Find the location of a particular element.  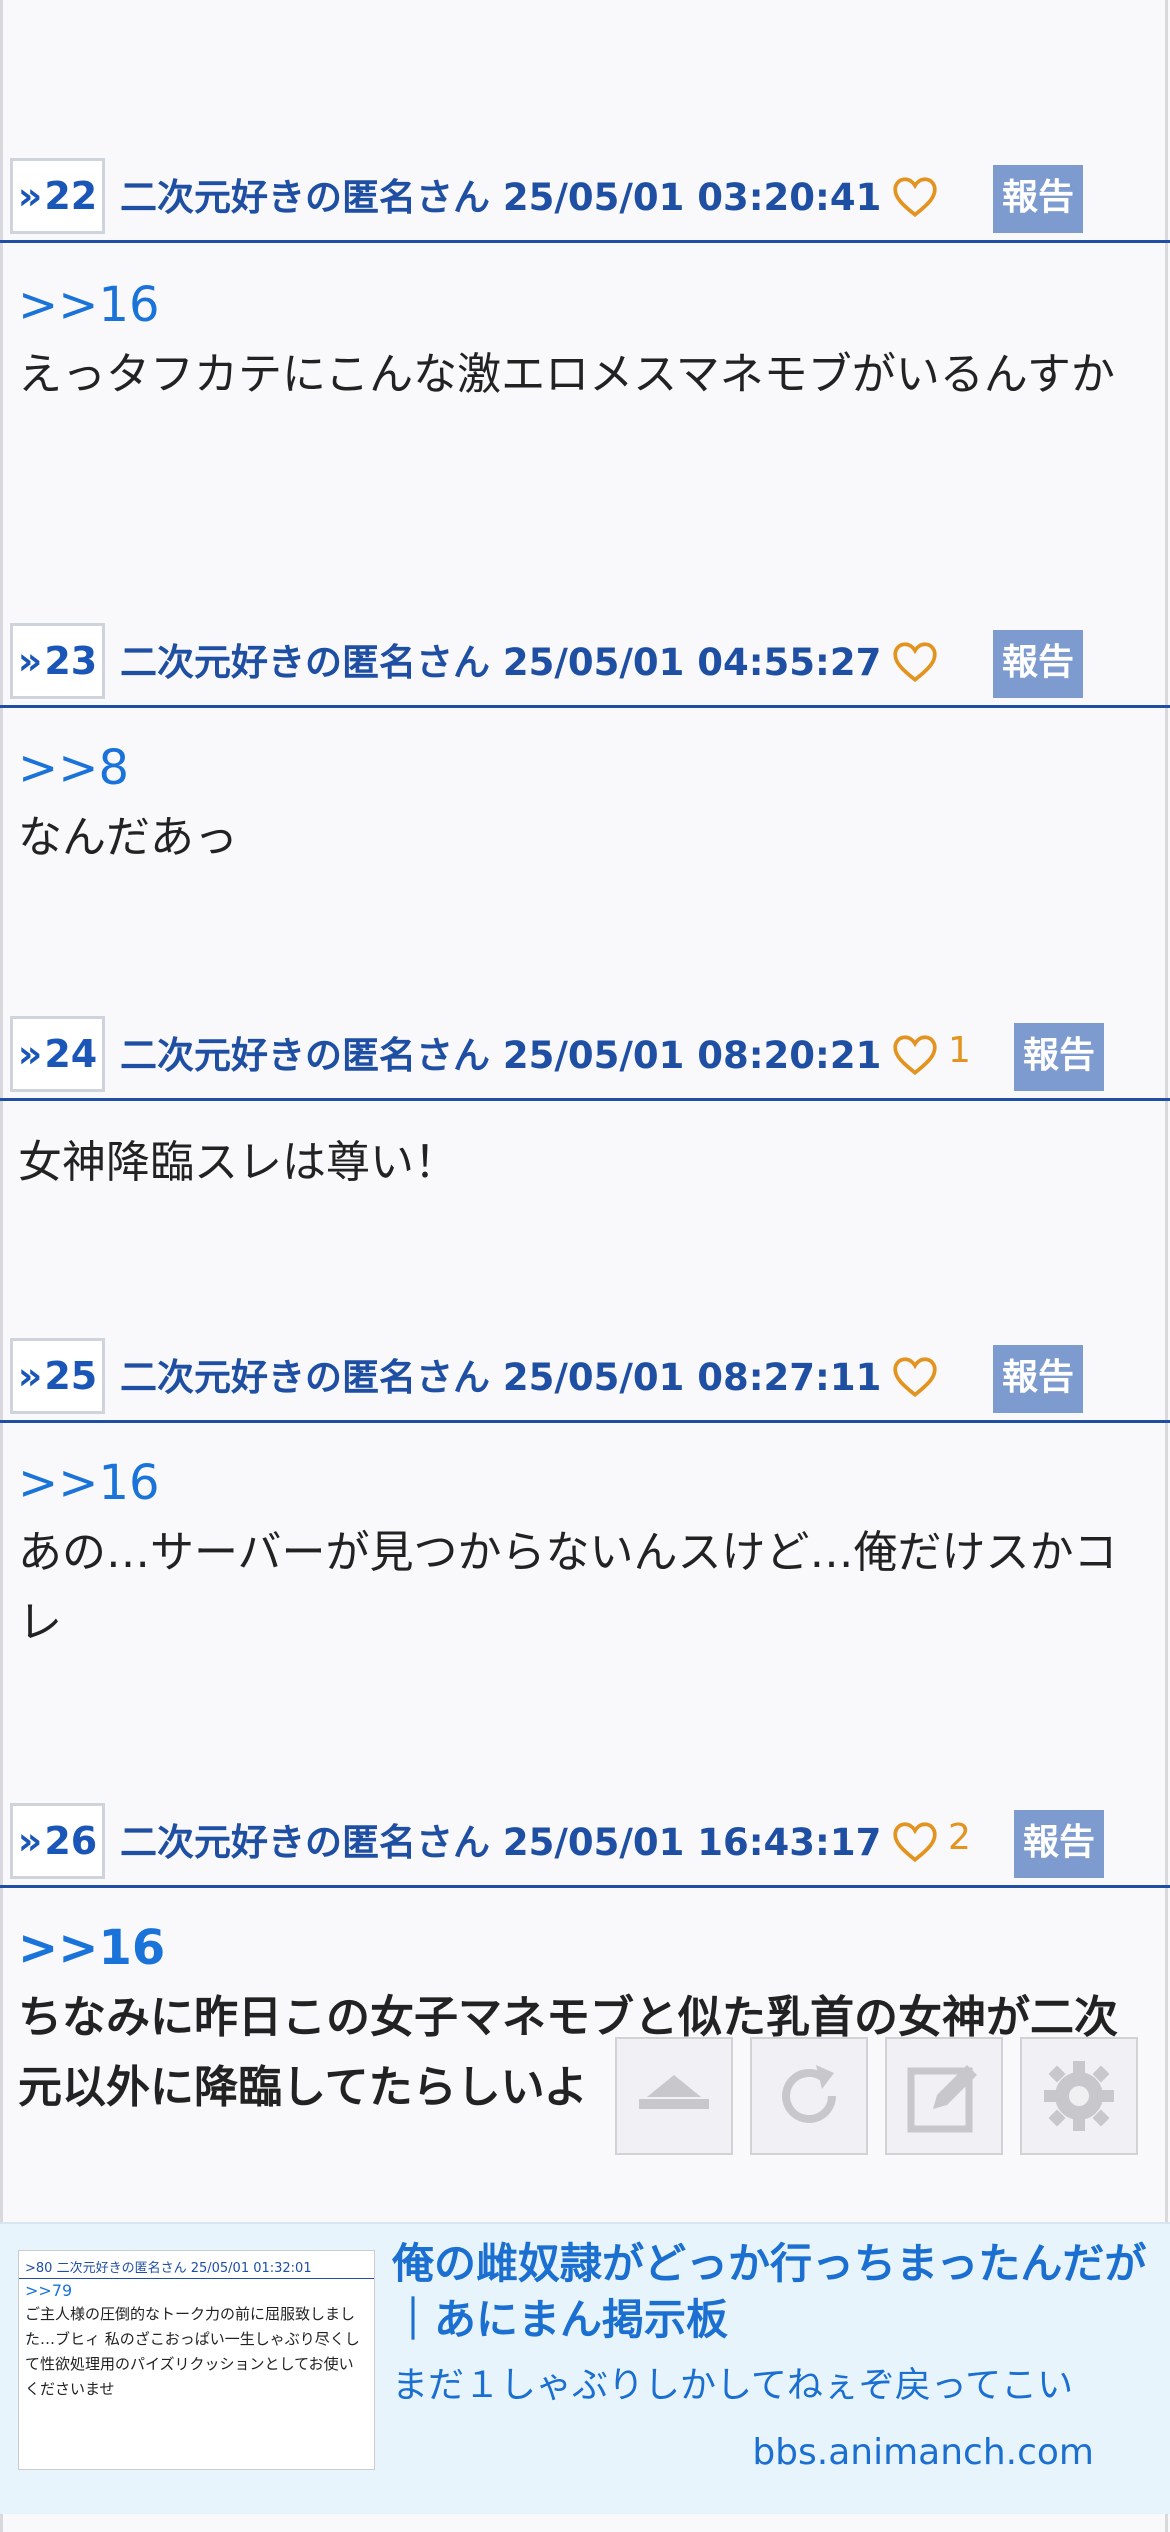

compose-button is located at coordinates (944, 2096).